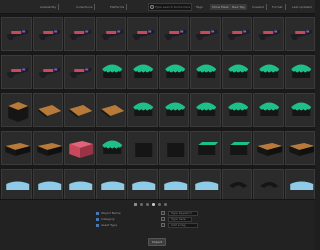 This screenshot has height=250, width=320. What do you see at coordinates (173, 7) in the screenshot?
I see `search-input` at bounding box center [173, 7].